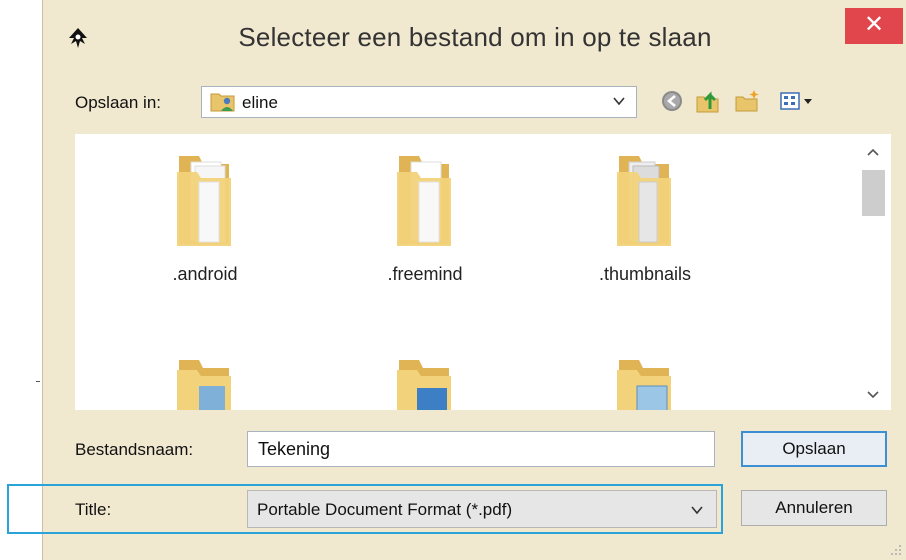  Describe the element at coordinates (814, 449) in the screenshot. I see `save-button: Opslaan` at that location.